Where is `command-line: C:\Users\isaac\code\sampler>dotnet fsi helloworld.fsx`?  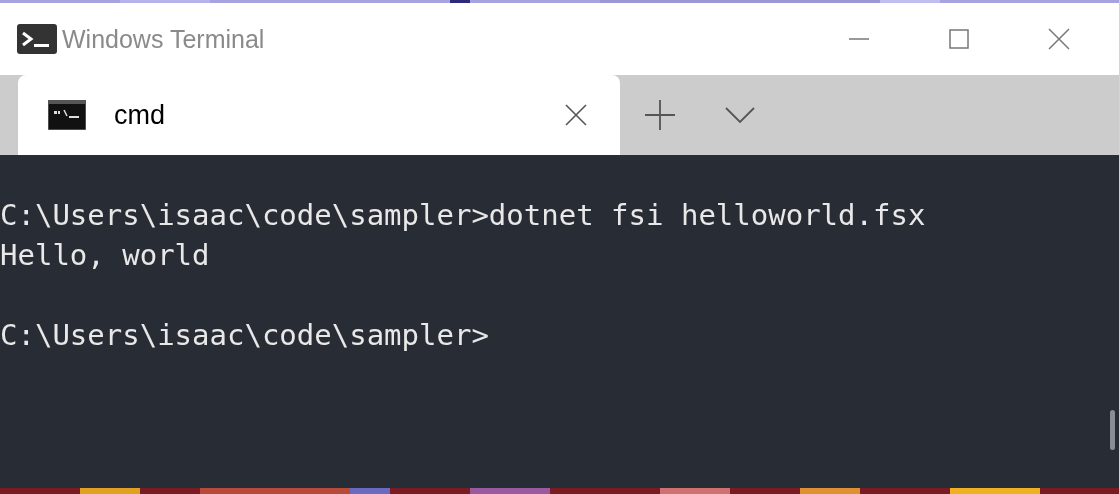
command-line: C:\Users\isaac\code\sampler>dotnet fsi helloworld.fsx is located at coordinates (463, 215).